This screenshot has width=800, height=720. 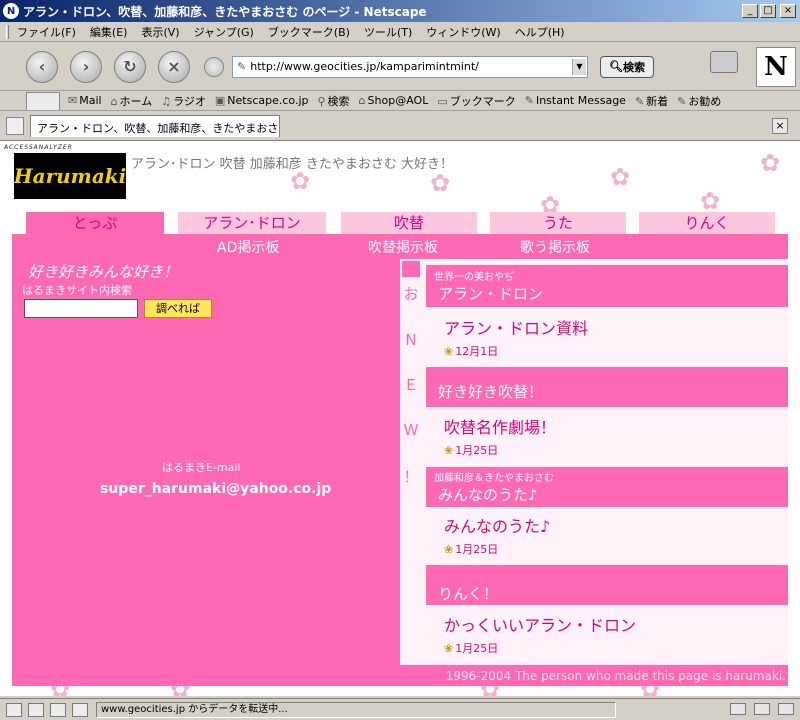 I want to click on security-icon, so click(x=762, y=709).